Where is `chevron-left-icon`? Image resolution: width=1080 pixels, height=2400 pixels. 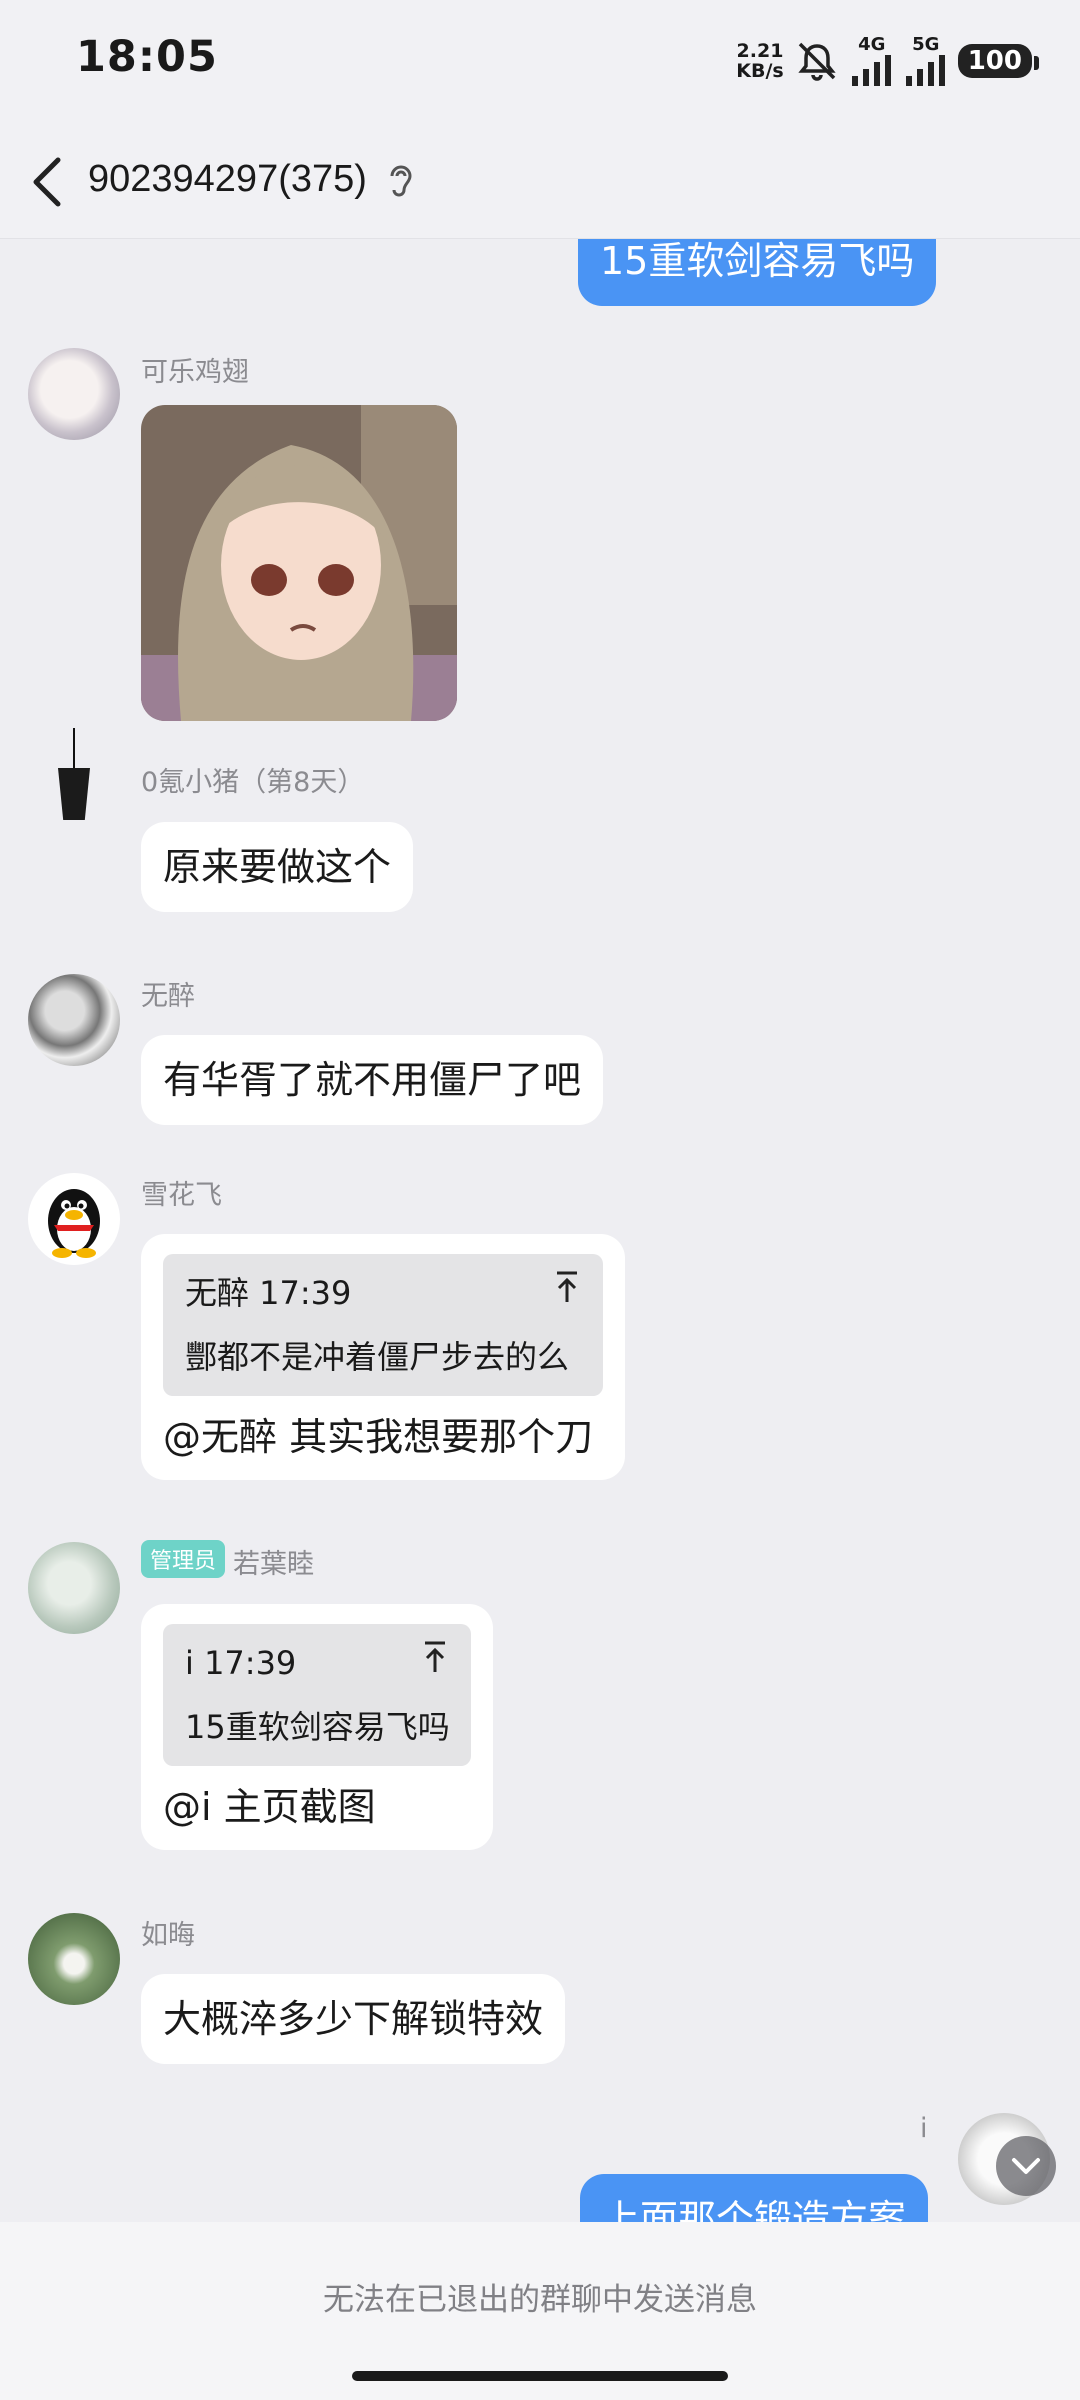 chevron-left-icon is located at coordinates (48, 182).